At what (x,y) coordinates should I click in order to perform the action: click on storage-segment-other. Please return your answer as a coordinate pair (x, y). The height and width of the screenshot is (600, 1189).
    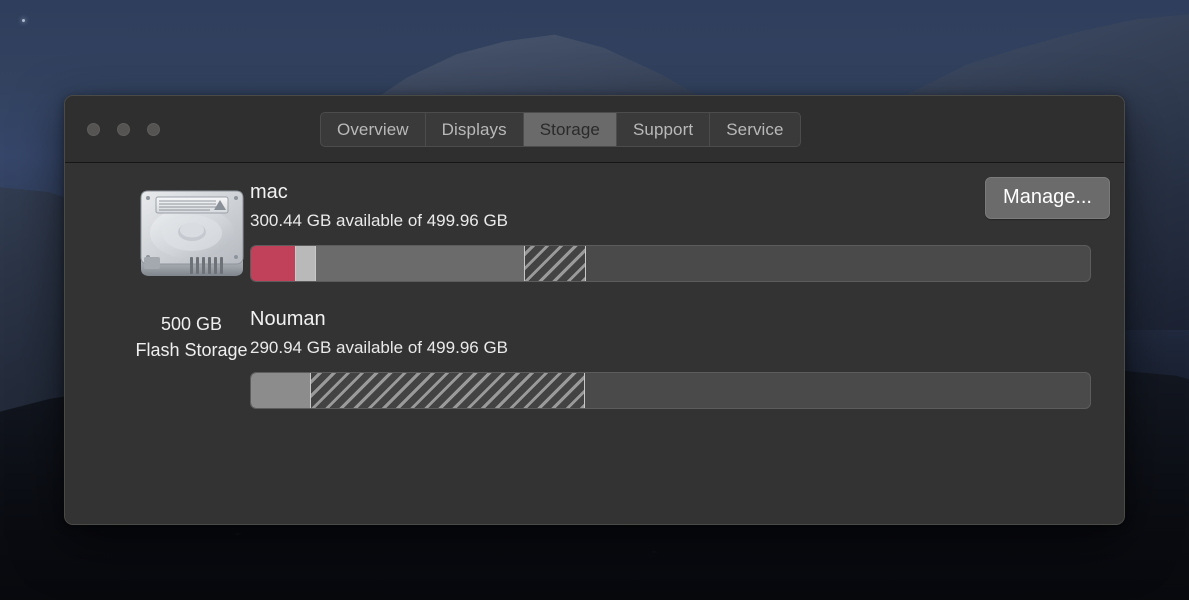
    Looking at the image, I should click on (306, 263).